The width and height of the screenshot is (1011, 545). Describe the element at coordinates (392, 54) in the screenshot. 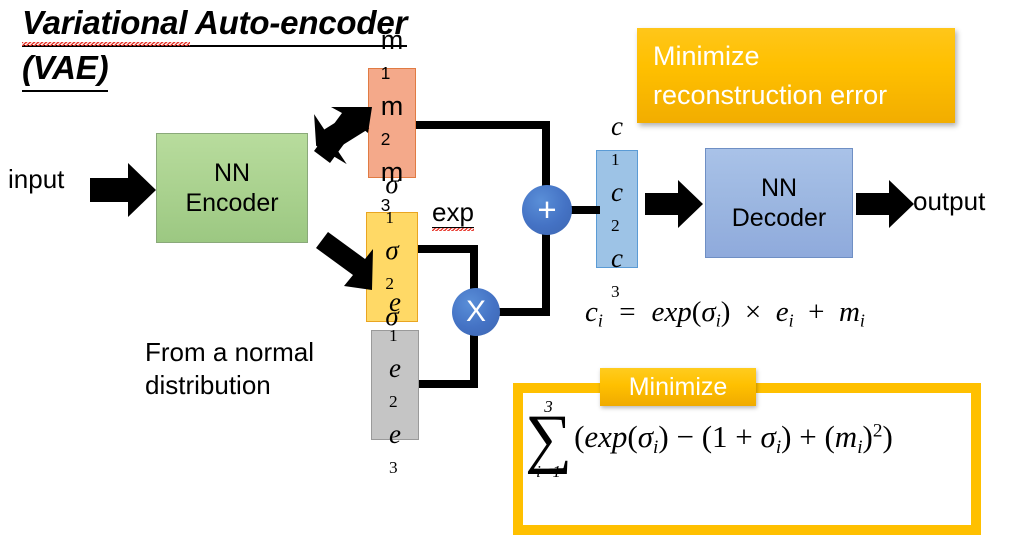

I see `mean-vector-item-1: m1` at that location.